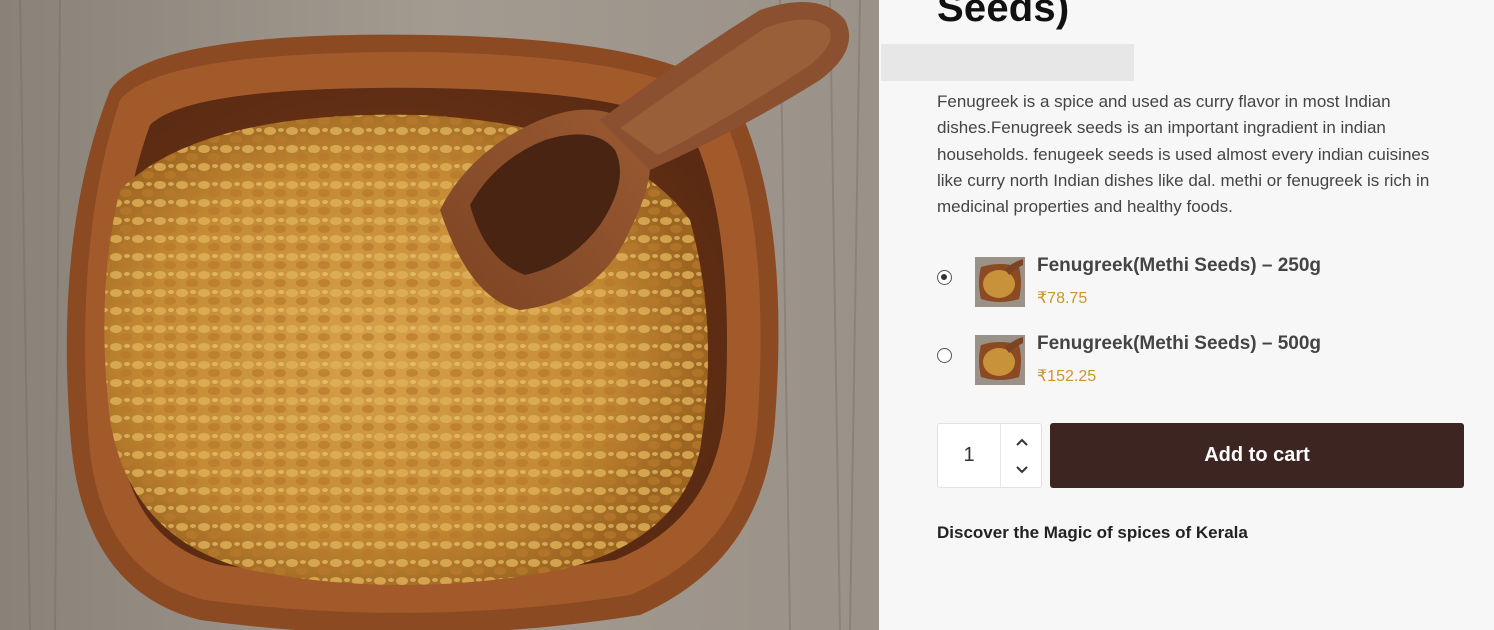 Image resolution: width=1494 pixels, height=630 pixels. Describe the element at coordinates (969, 455) in the screenshot. I see `quantity-input: 1` at that location.